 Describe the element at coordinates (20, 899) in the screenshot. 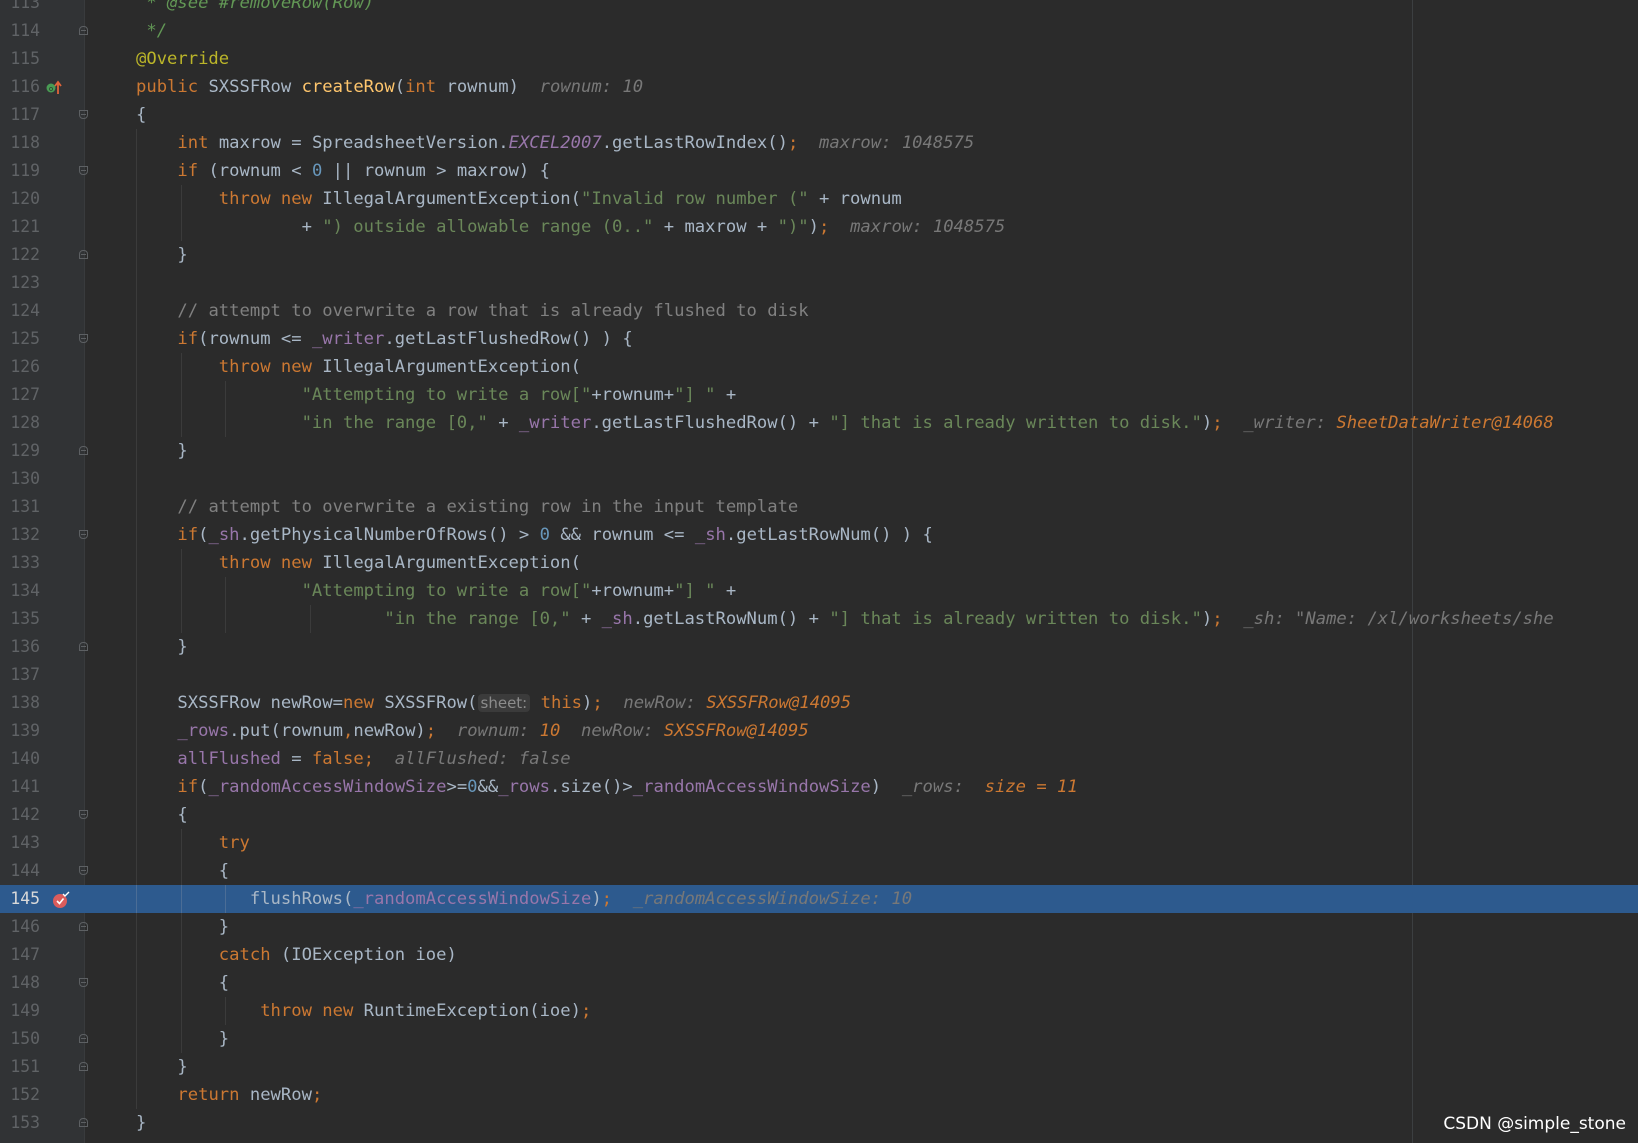

I see `line-number: 145` at that location.